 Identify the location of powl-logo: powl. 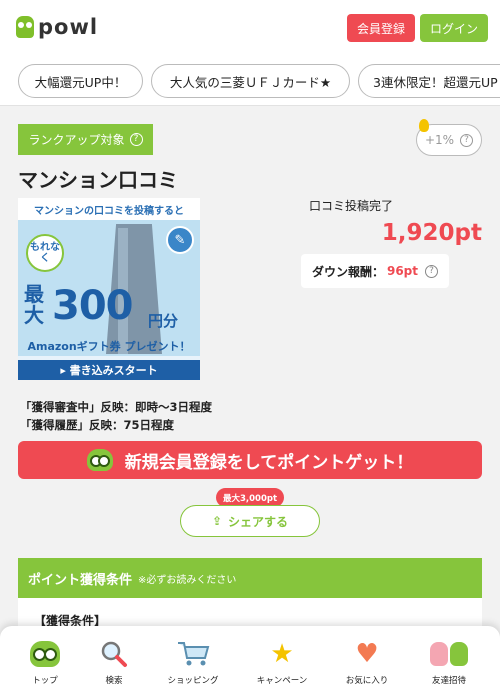
(57, 27).